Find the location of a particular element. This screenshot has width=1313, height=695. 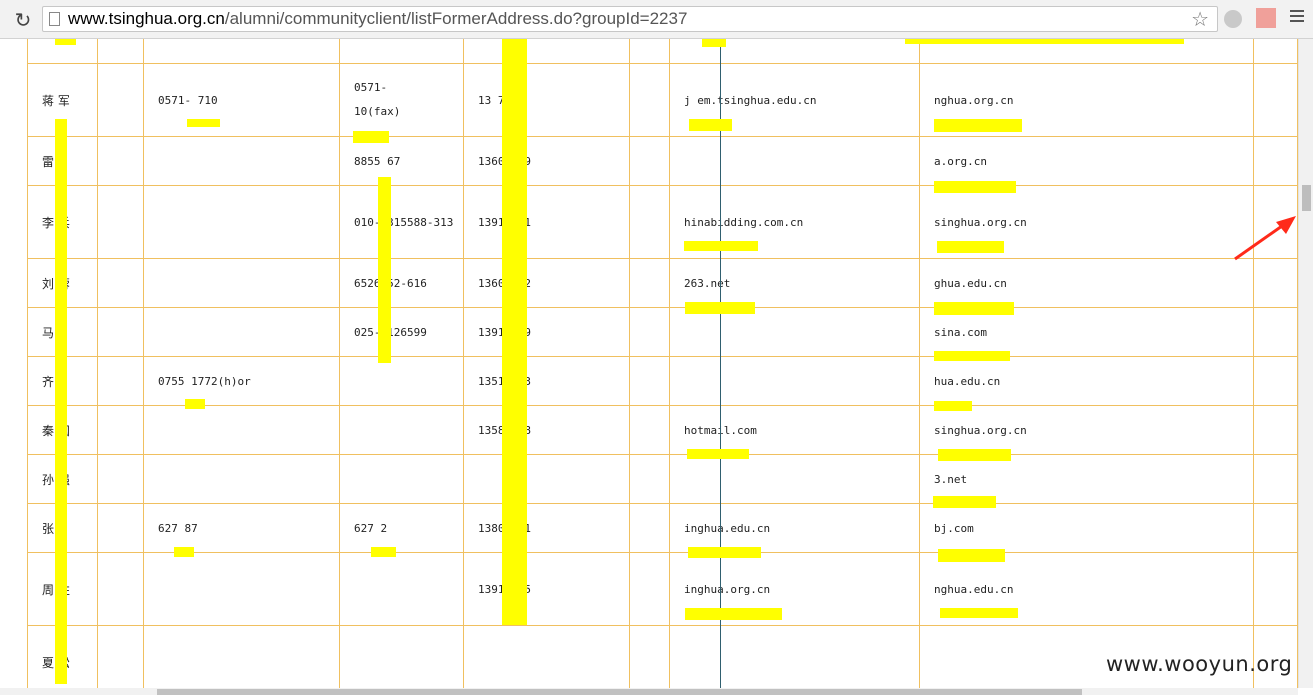

email-text: nghua.org.cn is located at coordinates (974, 100).